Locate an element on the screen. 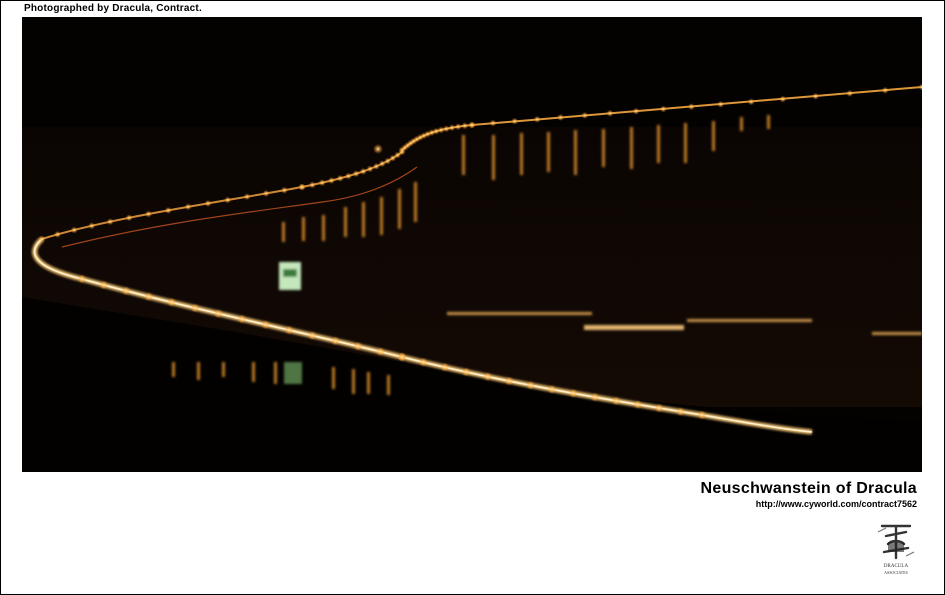  photographer-credit: Photographed by Dracula, Contract. is located at coordinates (113, 8).